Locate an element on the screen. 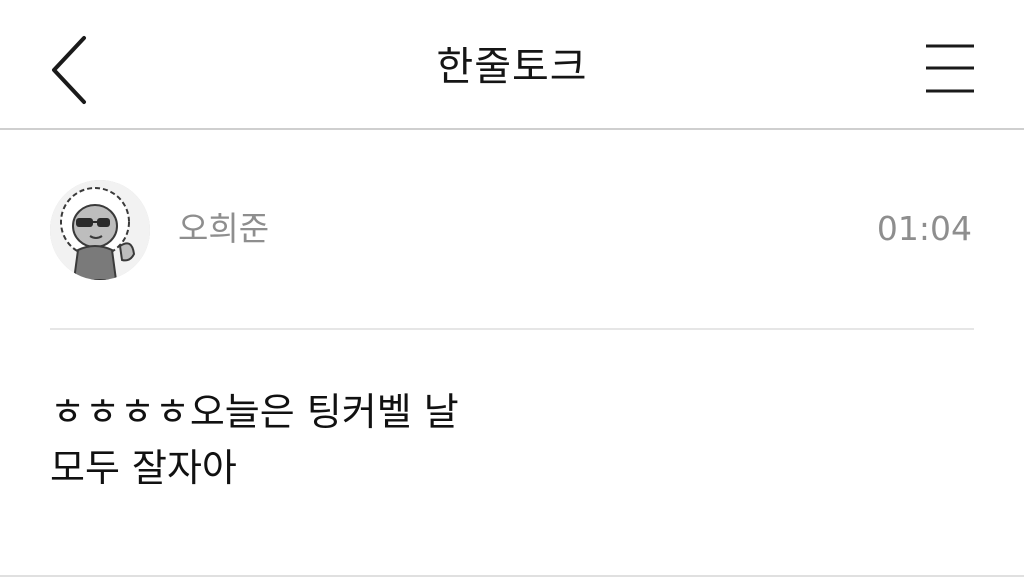 The image size is (1024, 577). page-title: 한줄토크 is located at coordinates (512, 67).